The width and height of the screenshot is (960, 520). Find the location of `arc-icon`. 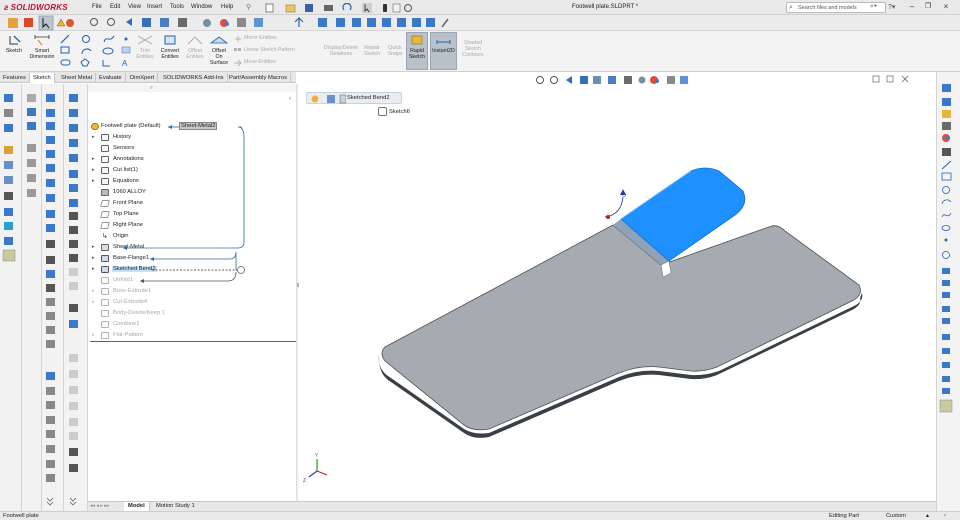

arc-icon is located at coordinates (86, 51).